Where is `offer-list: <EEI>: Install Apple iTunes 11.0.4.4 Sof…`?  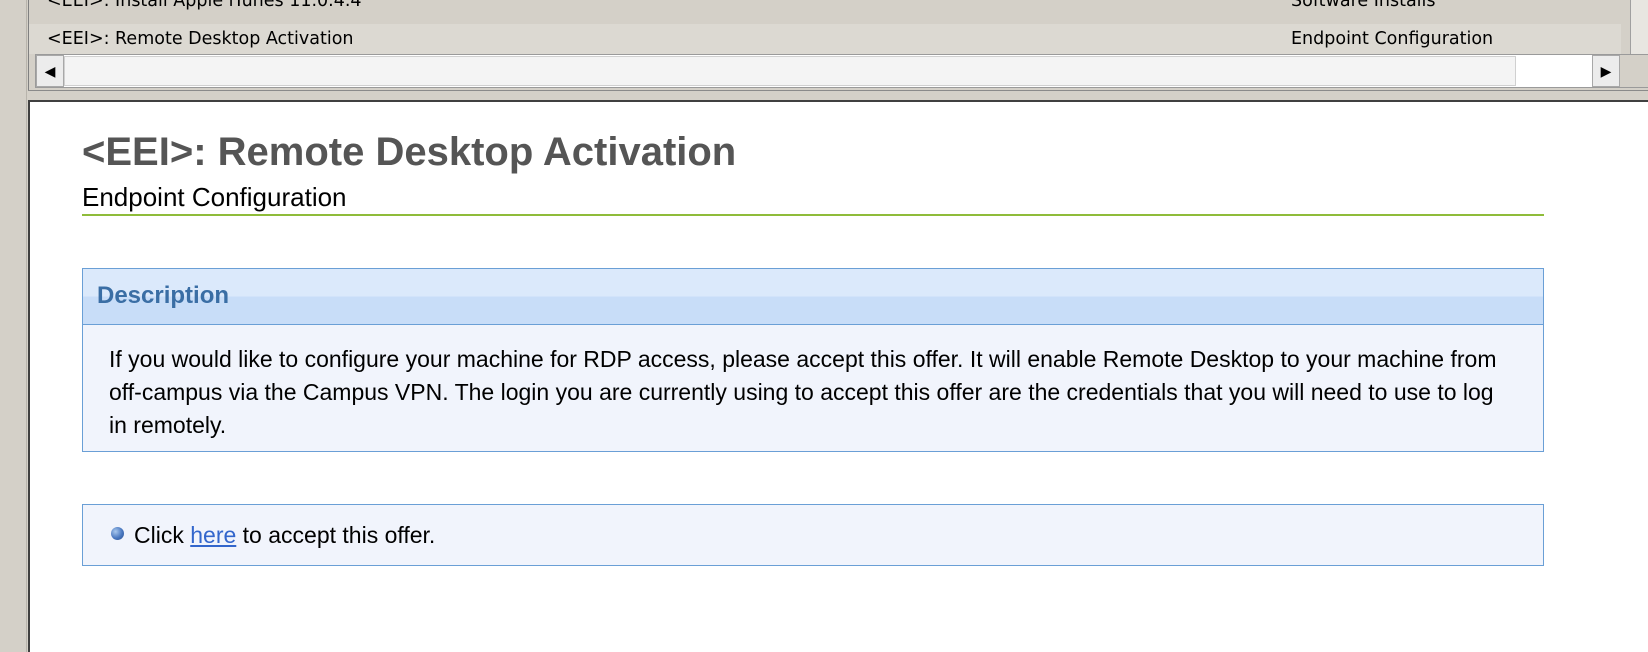
offer-list: <EEI>: Install Apple iTunes 11.0.4.4 Sof… is located at coordinates (838, 45).